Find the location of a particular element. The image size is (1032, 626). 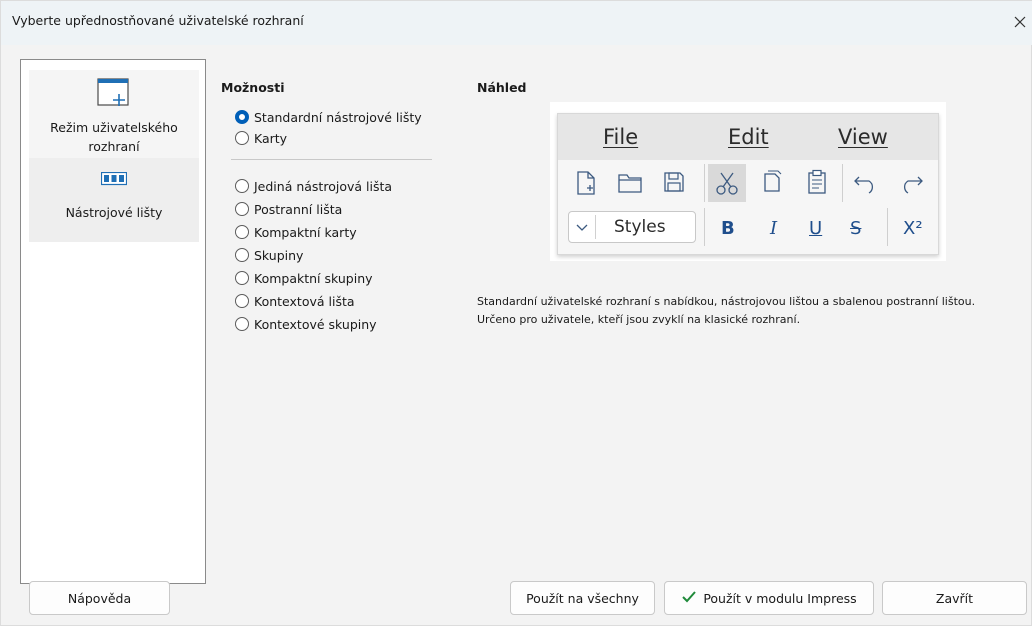

bold-icon: B is located at coordinates (728, 228).